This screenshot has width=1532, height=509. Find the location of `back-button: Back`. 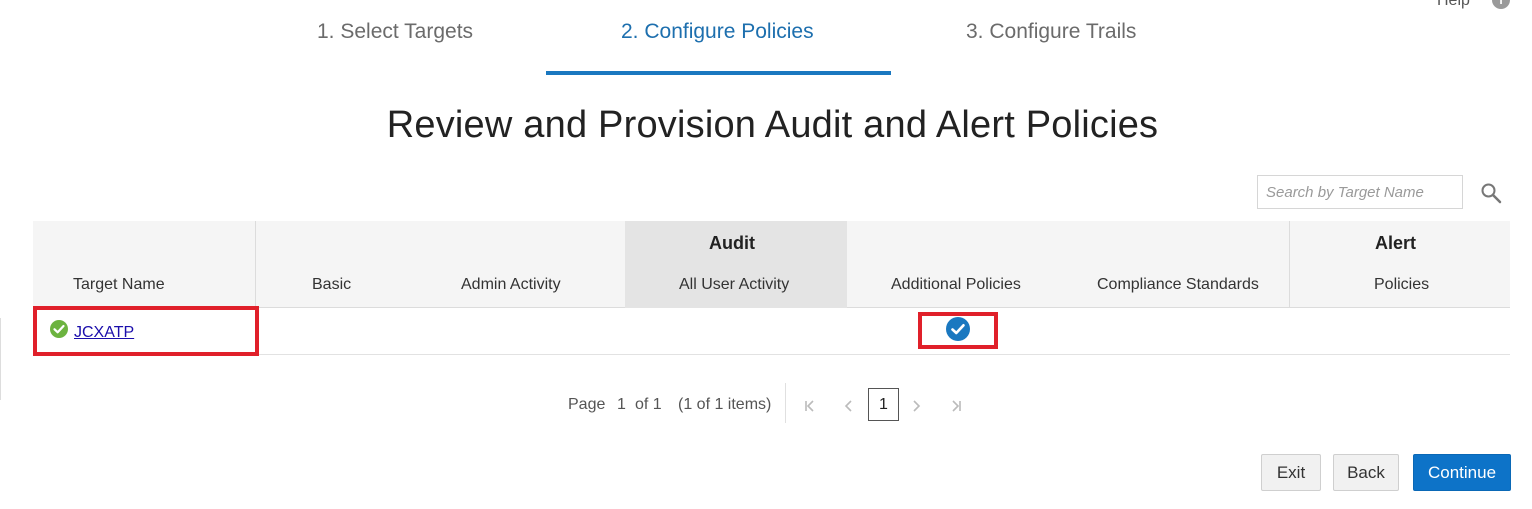

back-button: Back is located at coordinates (1366, 472).